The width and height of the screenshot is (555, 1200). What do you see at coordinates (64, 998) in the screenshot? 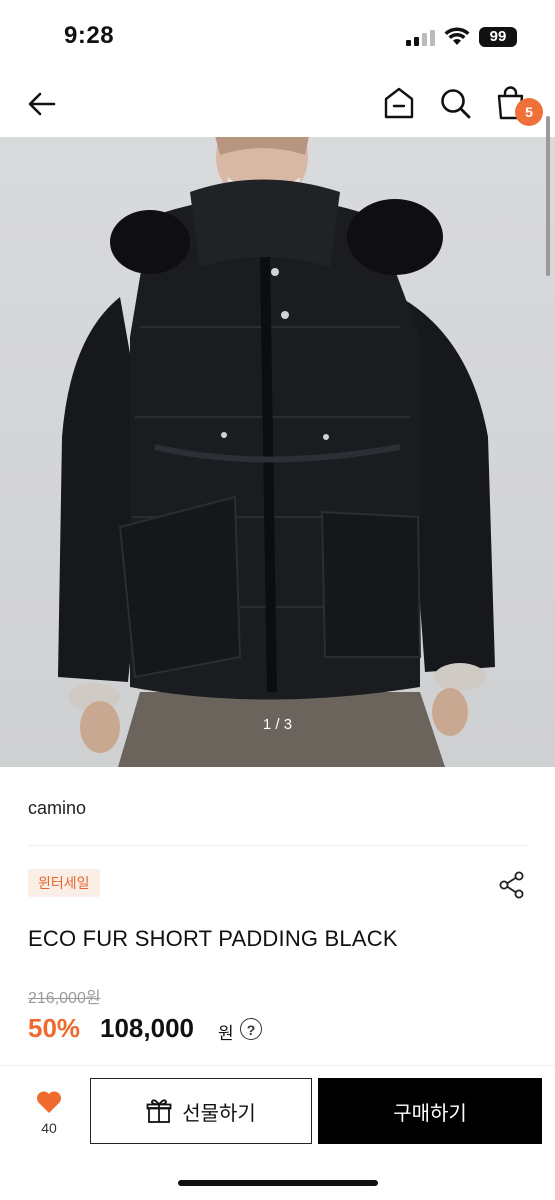
I see `original-price: 216,000원` at bounding box center [64, 998].